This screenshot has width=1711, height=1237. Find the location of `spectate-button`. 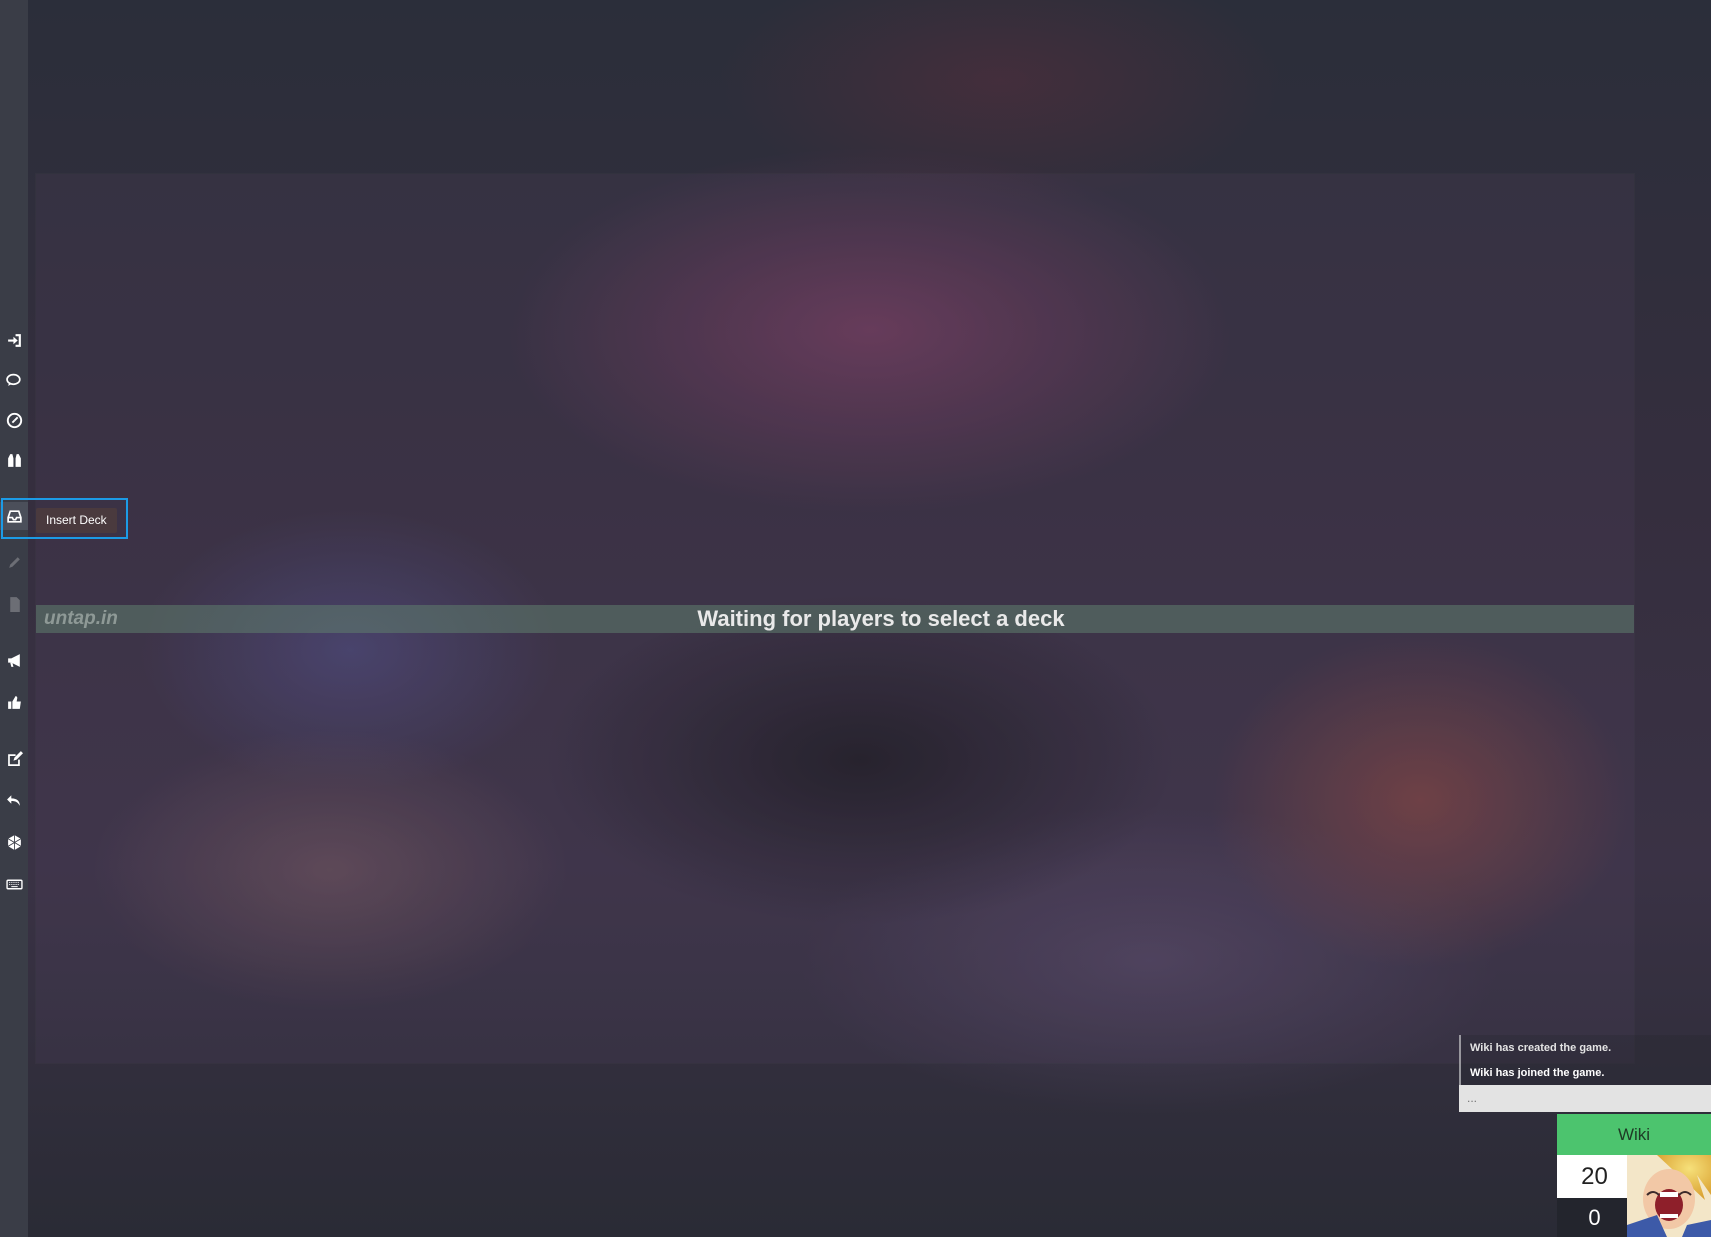

spectate-button is located at coordinates (14, 460).